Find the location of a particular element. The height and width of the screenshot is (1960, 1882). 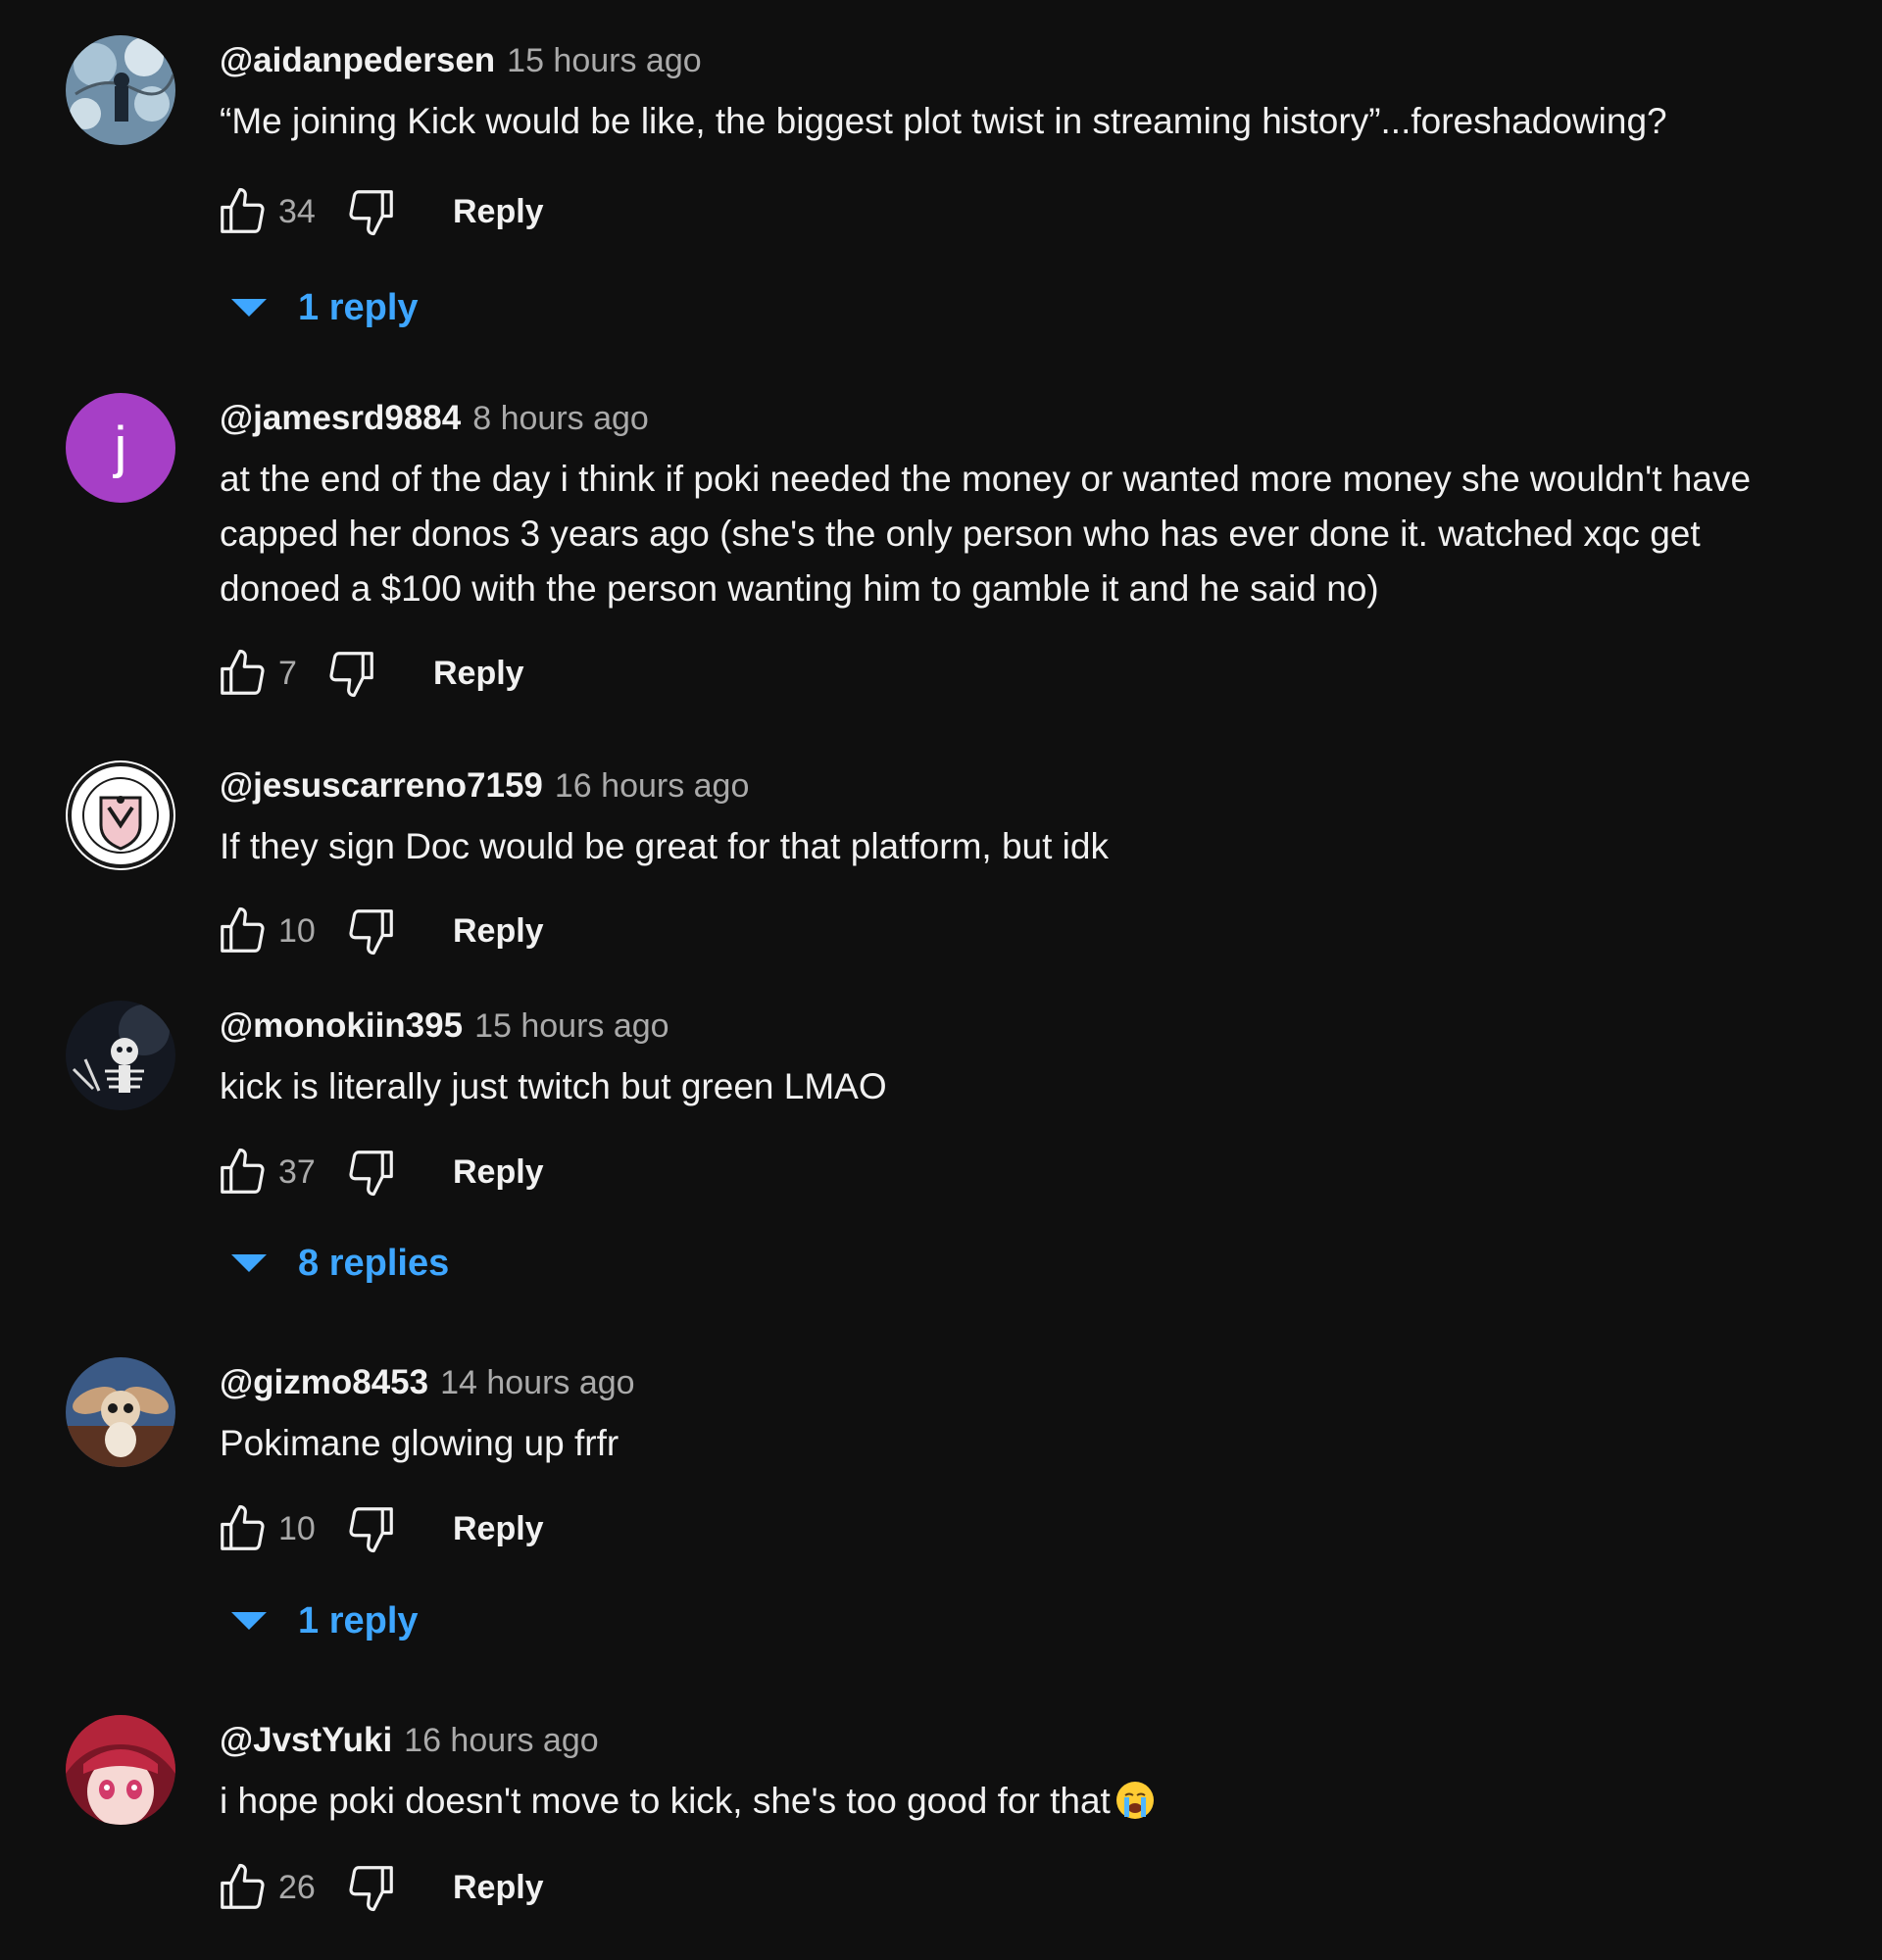

comment-actions: 7 Reply is located at coordinates (369, 673).